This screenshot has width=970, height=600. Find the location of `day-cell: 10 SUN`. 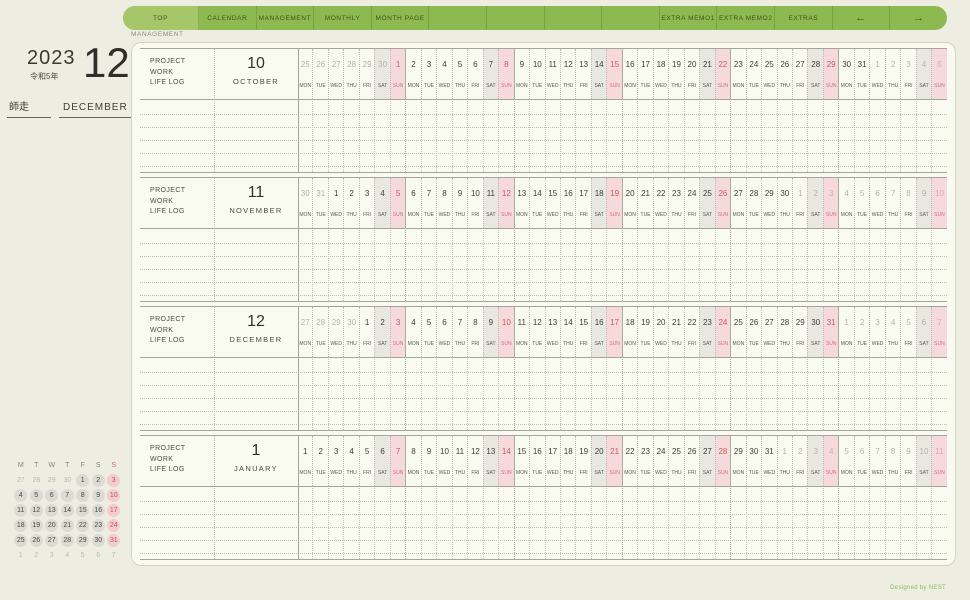

day-cell: 10 SUN is located at coordinates (939, 203).